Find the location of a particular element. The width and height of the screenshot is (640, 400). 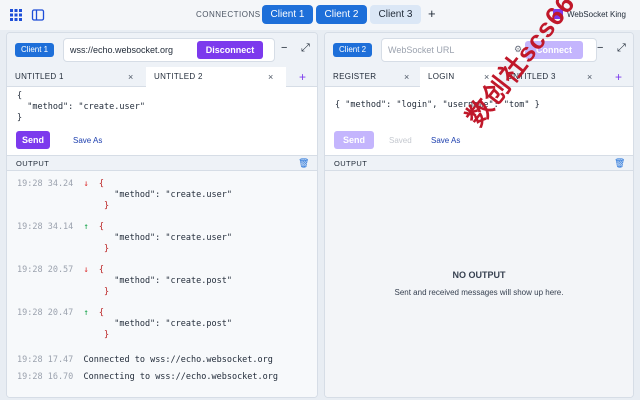

tab-untitled-1: UNTITLED 1 × is located at coordinates (76, 77).